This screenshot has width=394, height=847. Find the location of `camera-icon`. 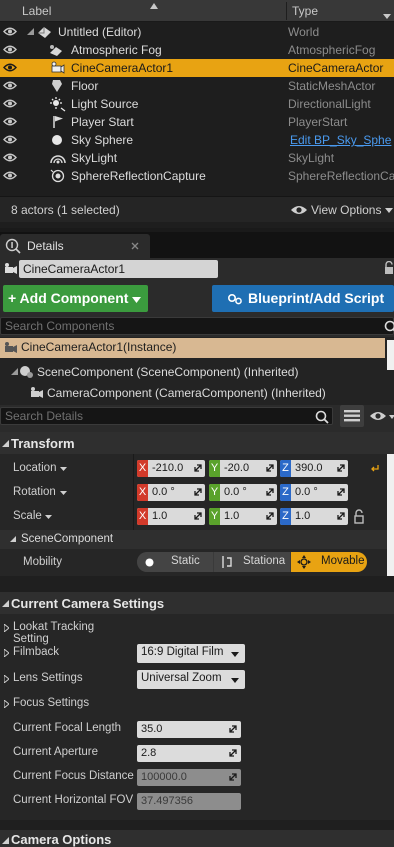

camera-icon is located at coordinates (58, 67).